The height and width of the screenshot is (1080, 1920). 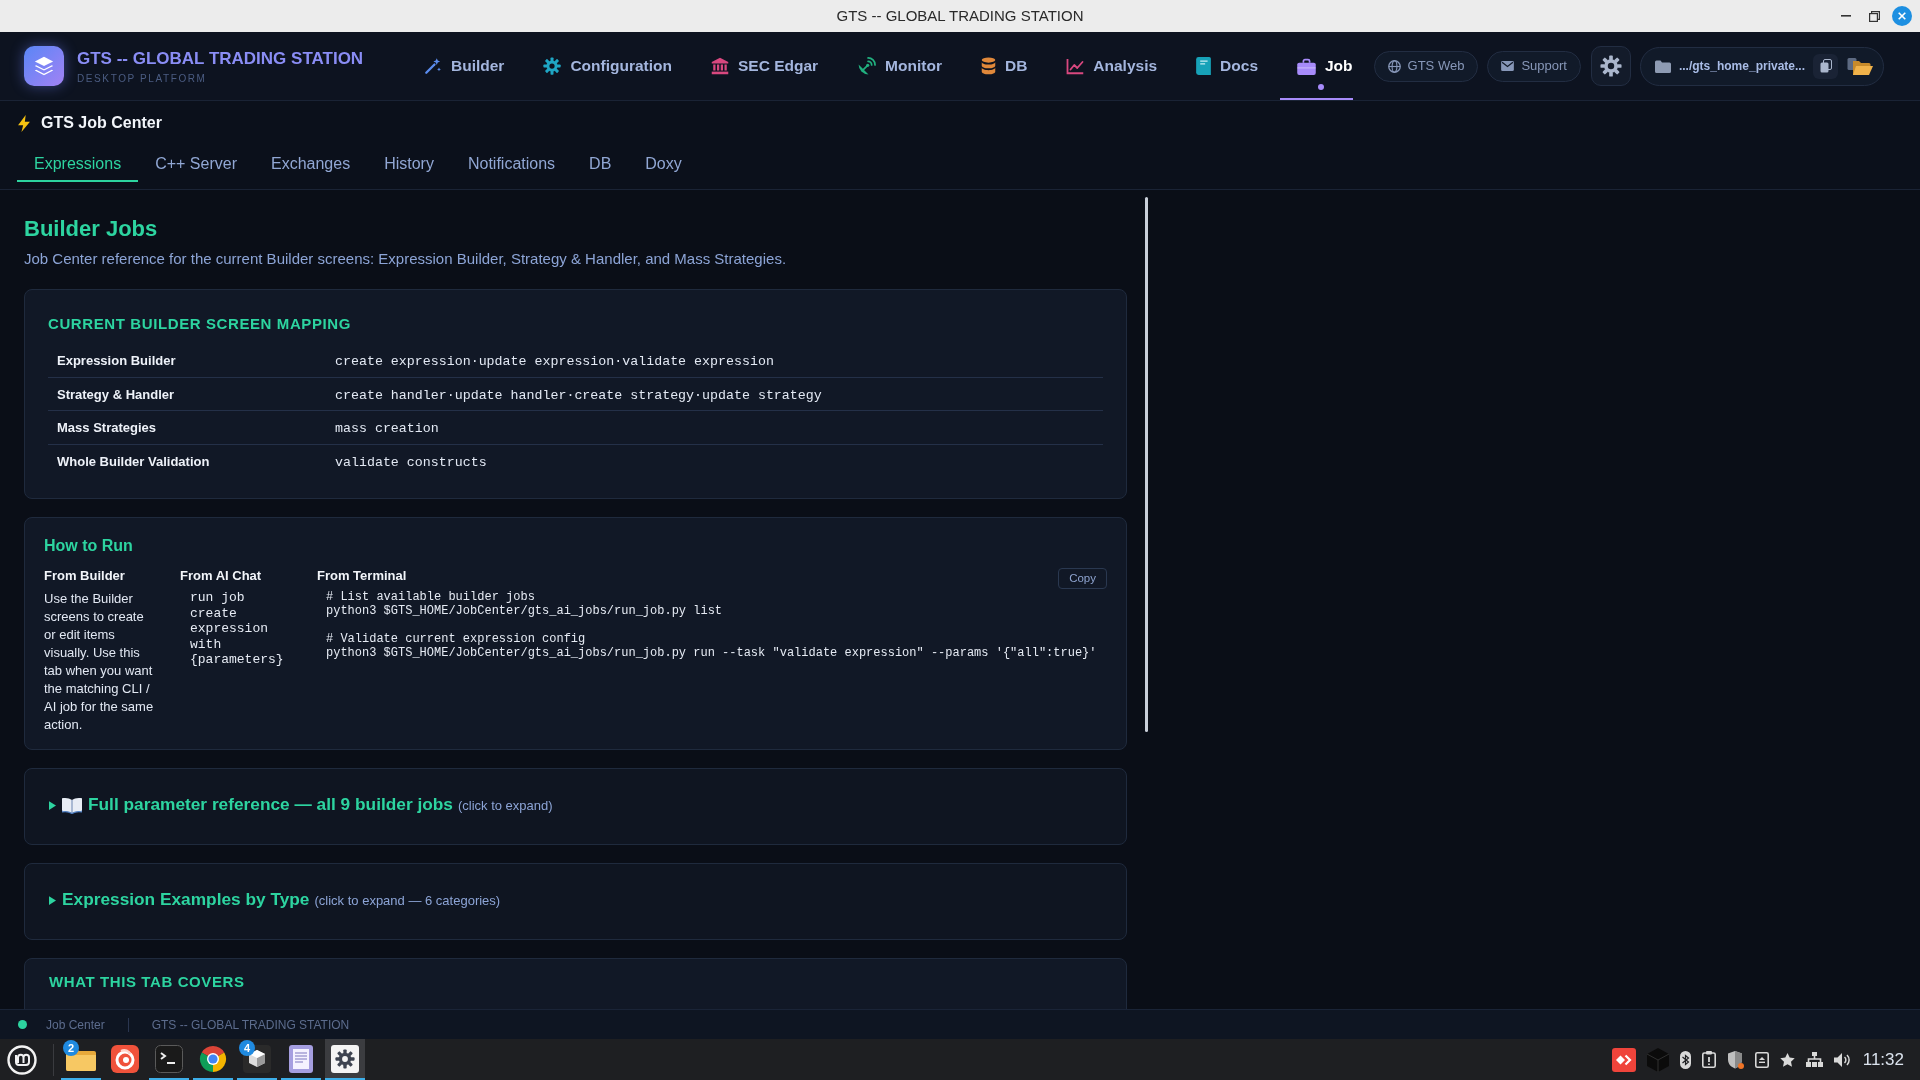 I want to click on job-names: mass creation, so click(x=387, y=429).